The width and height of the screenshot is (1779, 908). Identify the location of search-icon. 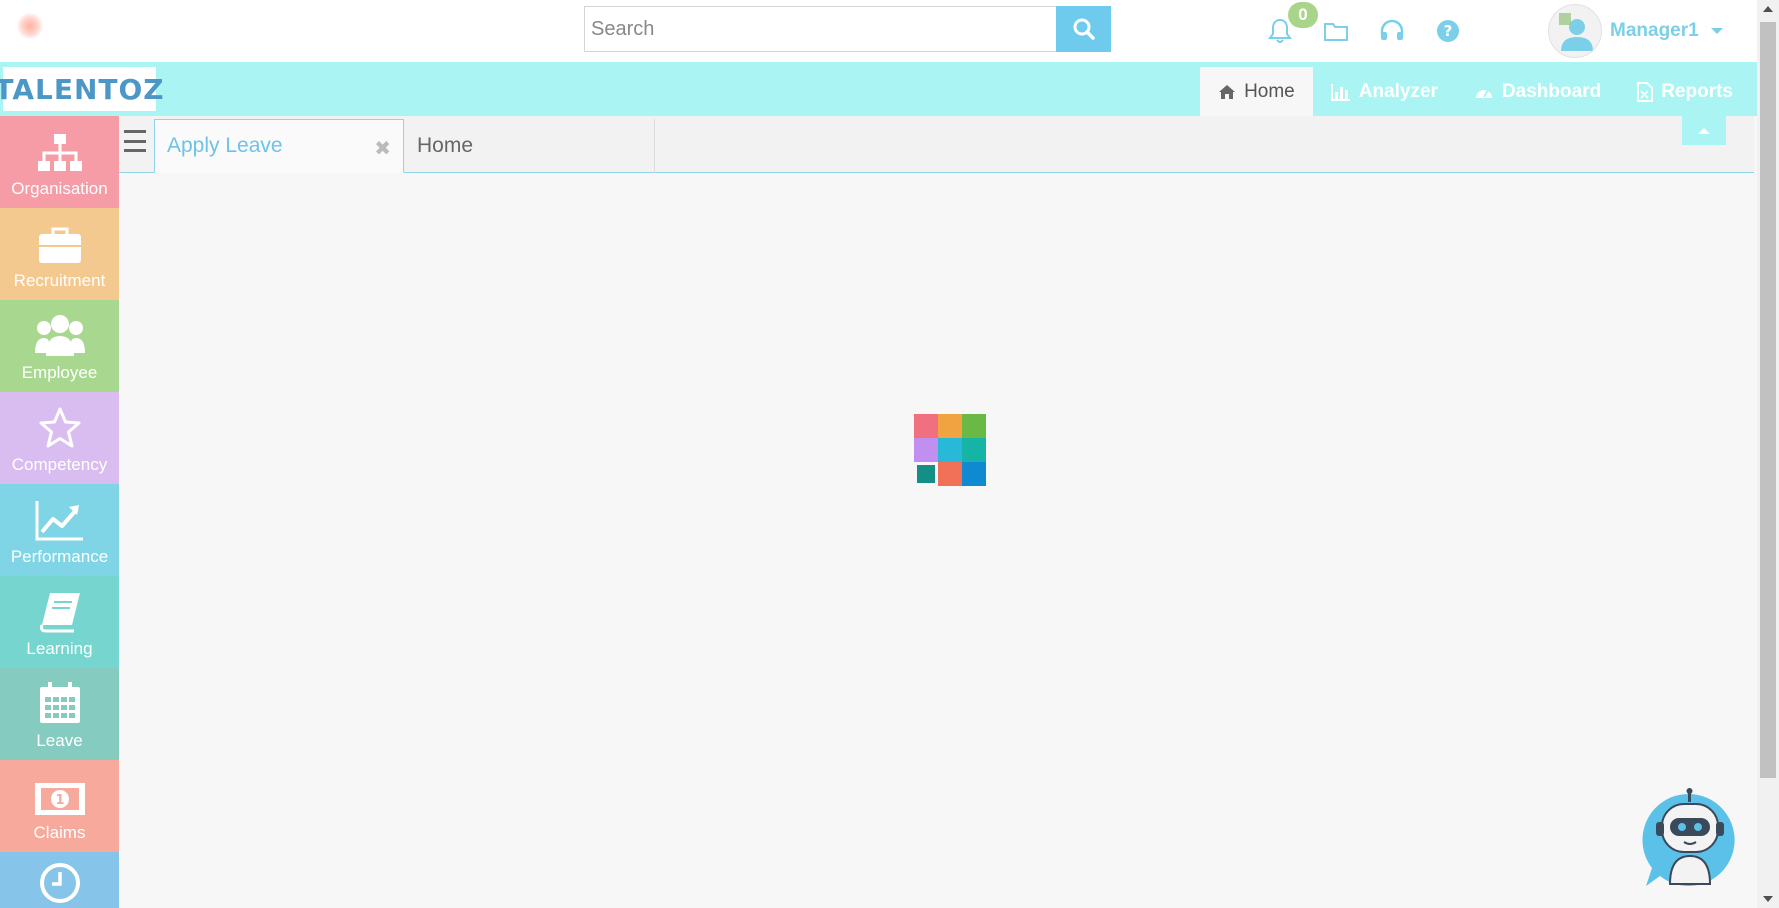
(1084, 29).